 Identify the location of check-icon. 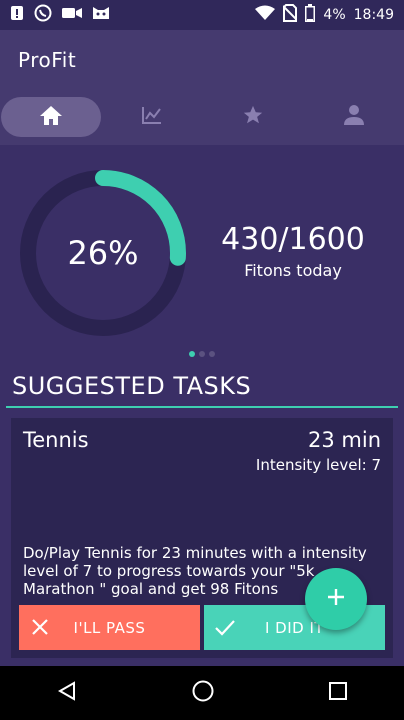
(225, 627).